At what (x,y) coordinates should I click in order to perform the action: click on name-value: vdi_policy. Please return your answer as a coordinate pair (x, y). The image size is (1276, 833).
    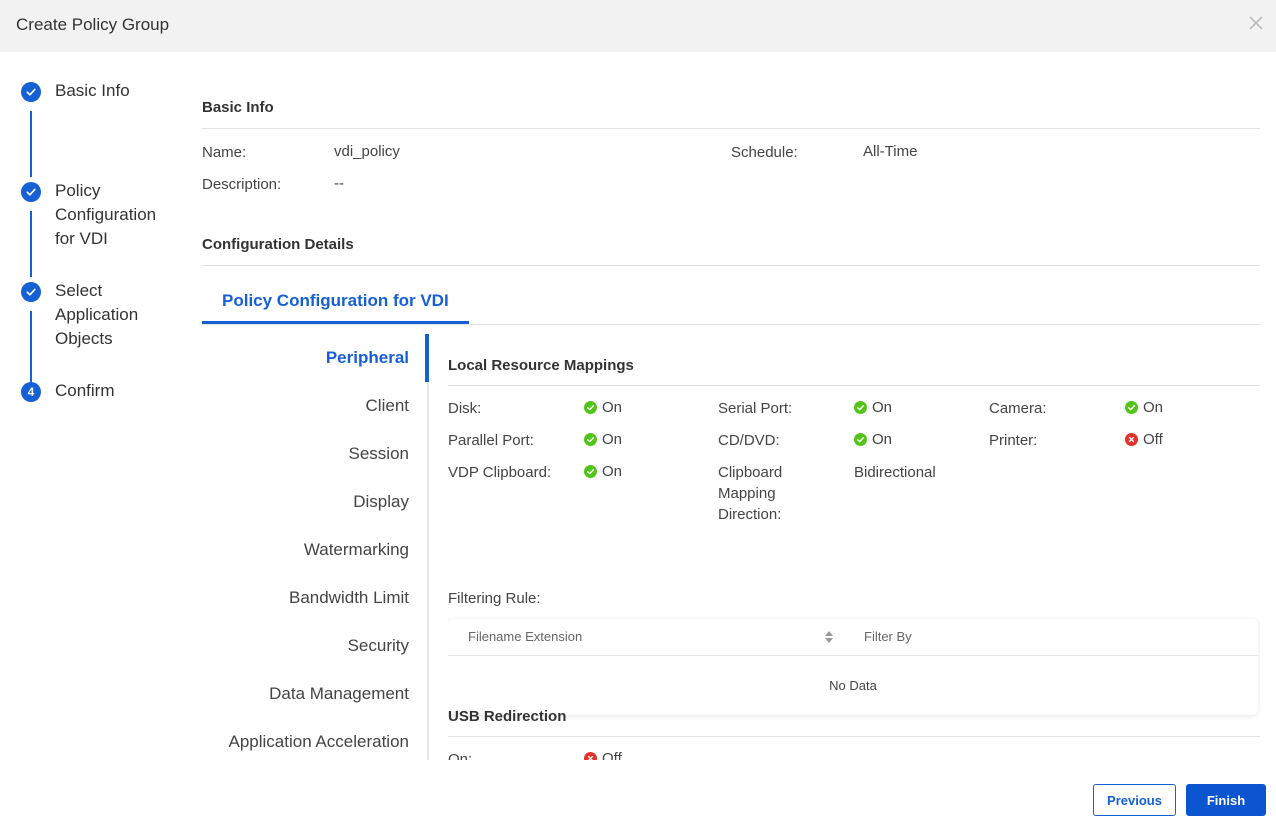
    Looking at the image, I should click on (367, 151).